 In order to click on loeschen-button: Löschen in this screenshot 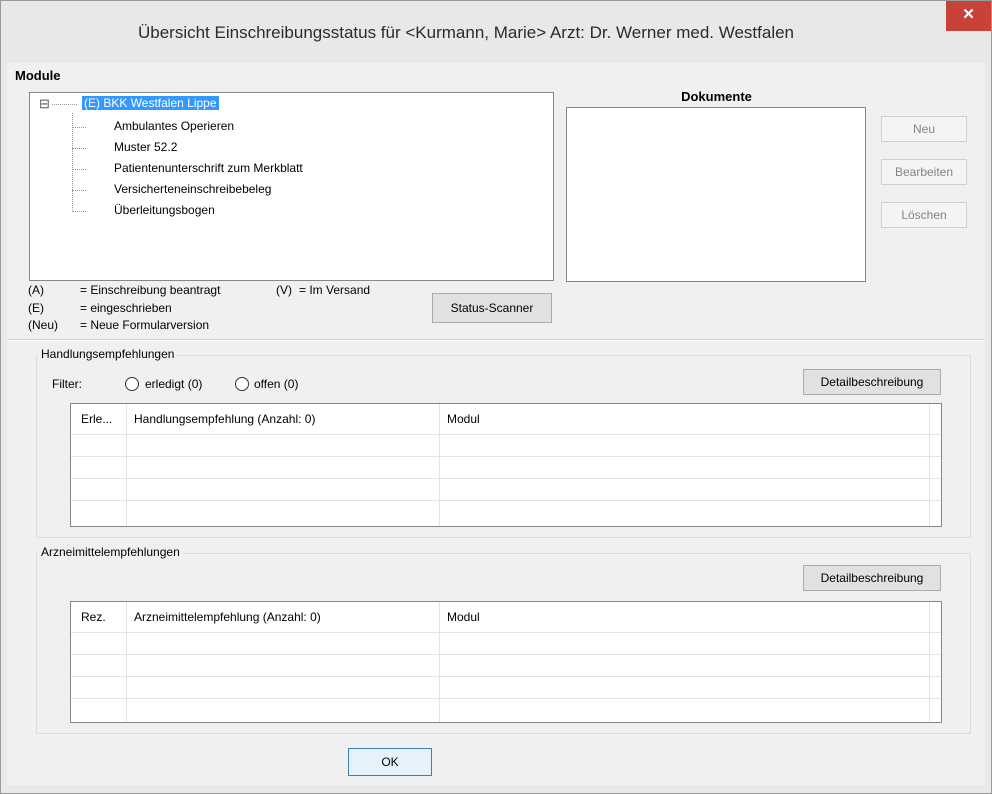, I will do `click(924, 215)`.